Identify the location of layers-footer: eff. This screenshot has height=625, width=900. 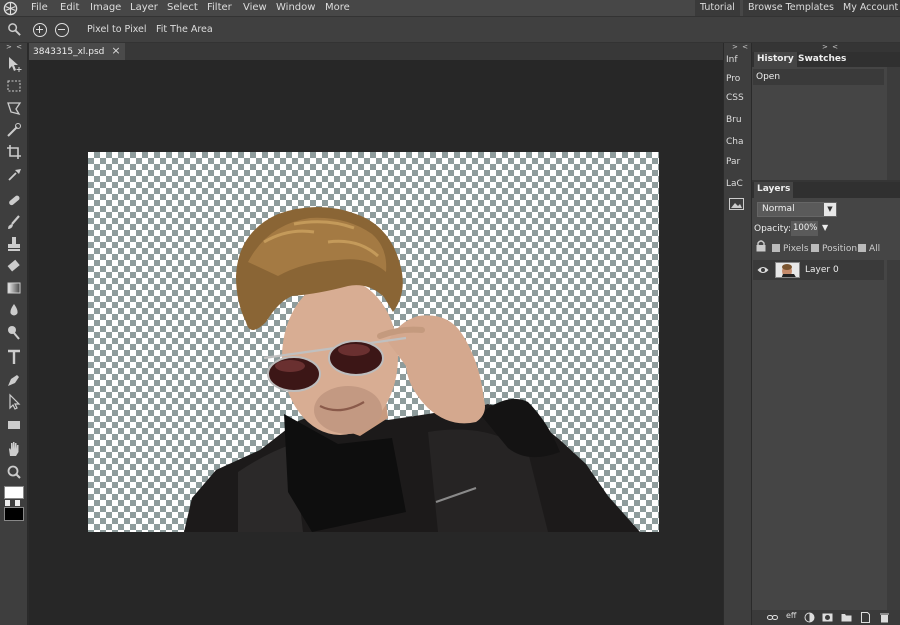
(826, 617).